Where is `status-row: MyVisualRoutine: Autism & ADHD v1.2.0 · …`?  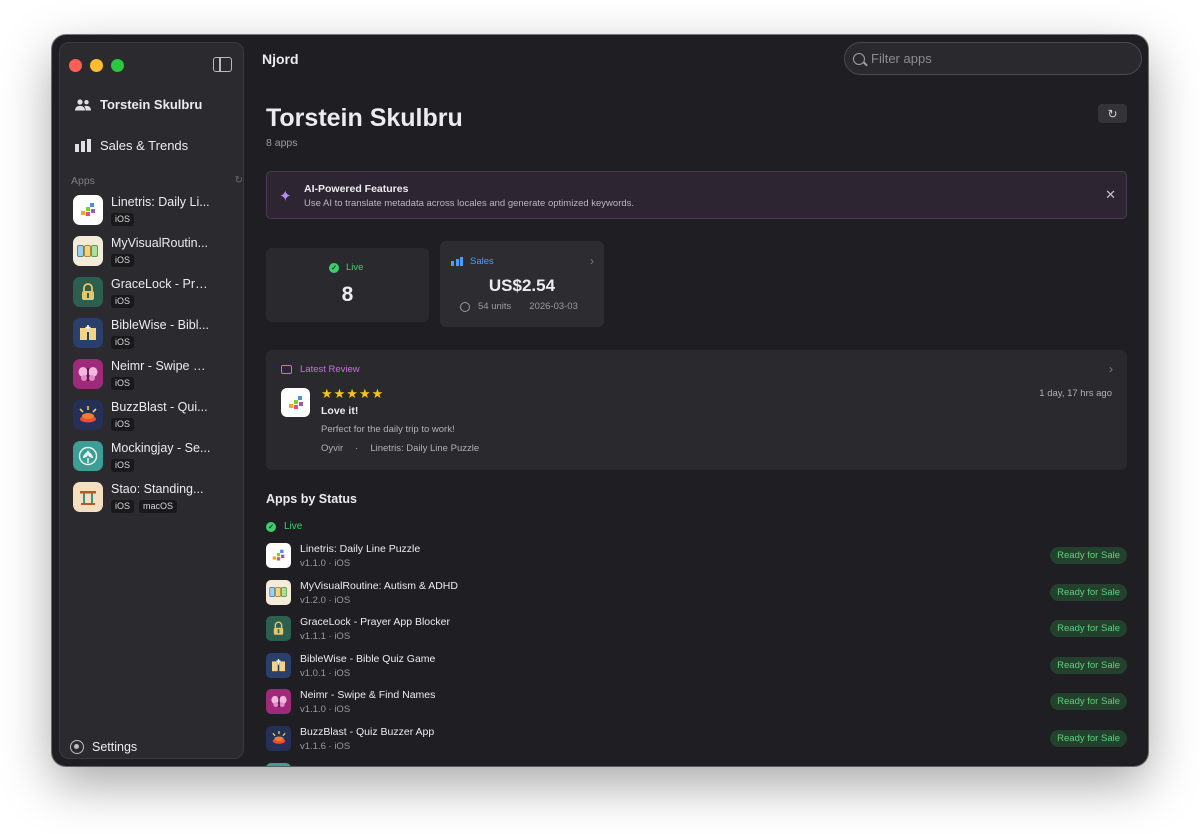
status-row: MyVisualRoutine: Autism & ADHD v1.2.0 · … is located at coordinates (696, 597).